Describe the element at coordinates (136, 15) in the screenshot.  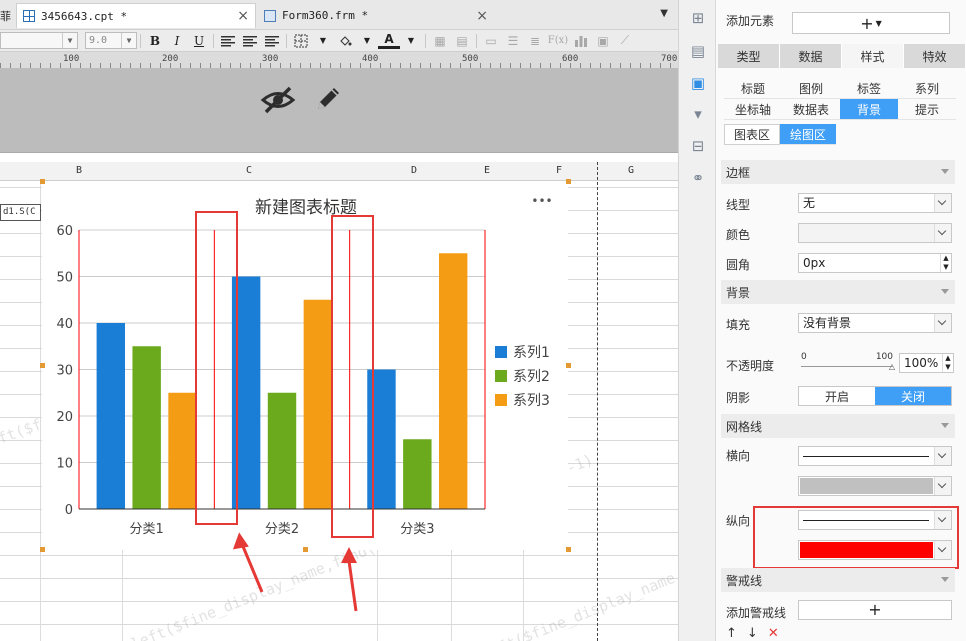
I see `tab-report-cpt: 3456643.cpt * ×` at that location.